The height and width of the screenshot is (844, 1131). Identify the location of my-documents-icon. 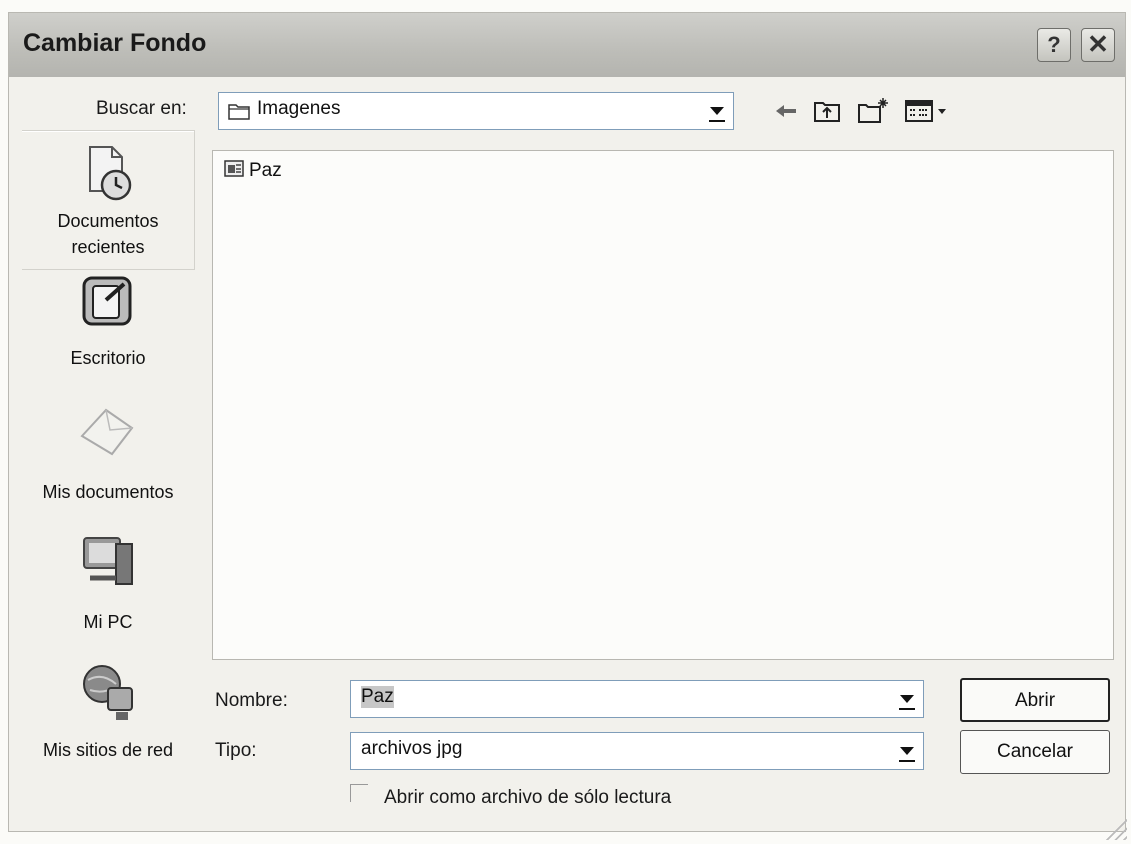
(108, 432).